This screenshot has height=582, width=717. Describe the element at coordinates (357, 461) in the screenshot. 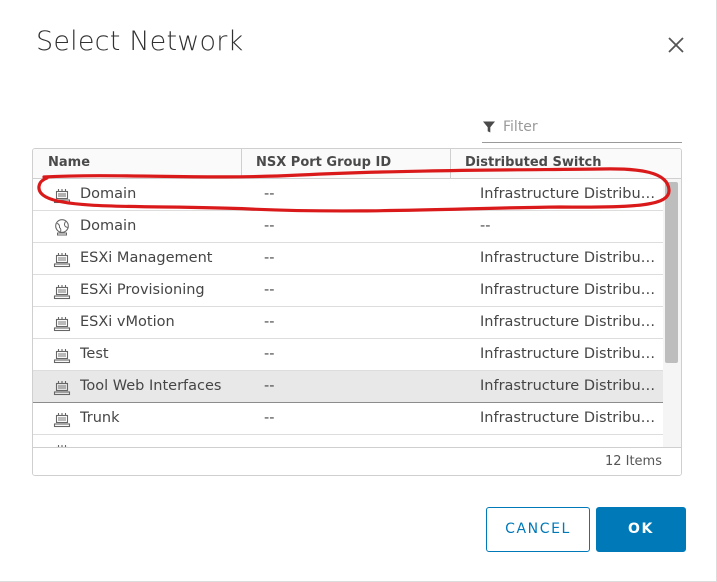

I see `grid-footer: 12 Items` at that location.